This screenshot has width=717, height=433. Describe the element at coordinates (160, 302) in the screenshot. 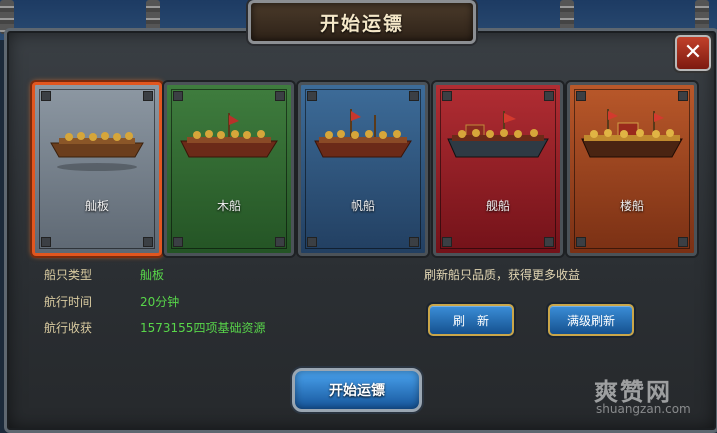

I see `sail-time-value: 20分钟` at that location.